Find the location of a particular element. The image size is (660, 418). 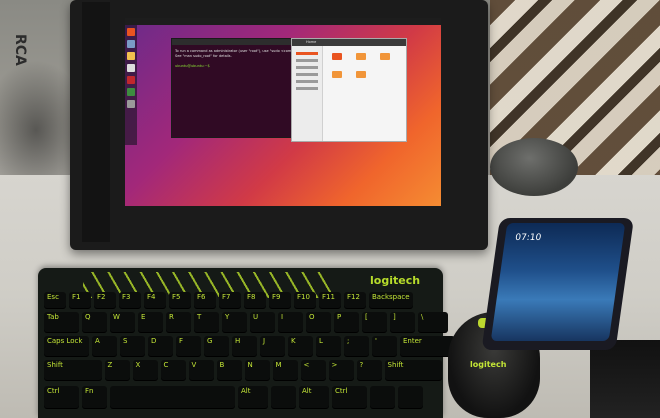

smartphone: 07:10 is located at coordinates (557, 284).